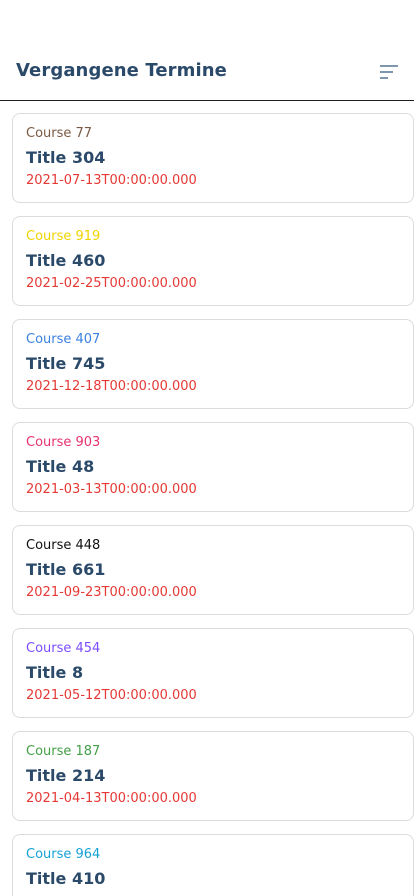  What do you see at coordinates (66, 569) in the screenshot?
I see `appointment-title: Title 661` at bounding box center [66, 569].